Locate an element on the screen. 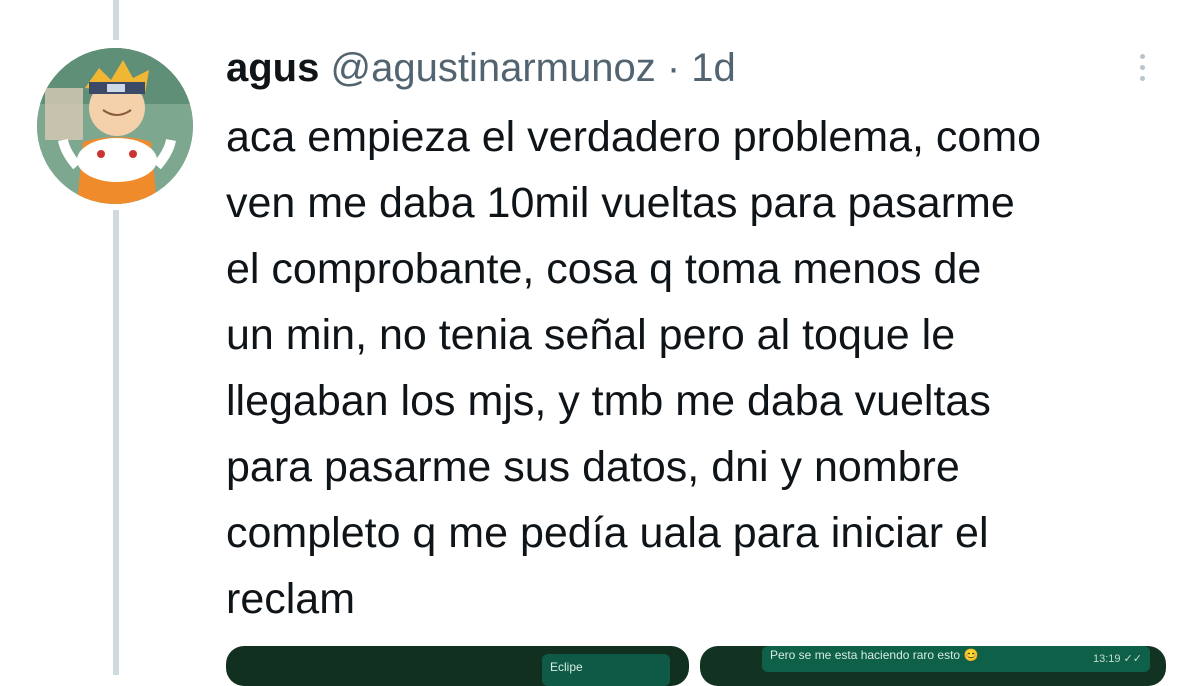 The width and height of the screenshot is (1200, 686). media-image-left: Eclipe is located at coordinates (457, 666).